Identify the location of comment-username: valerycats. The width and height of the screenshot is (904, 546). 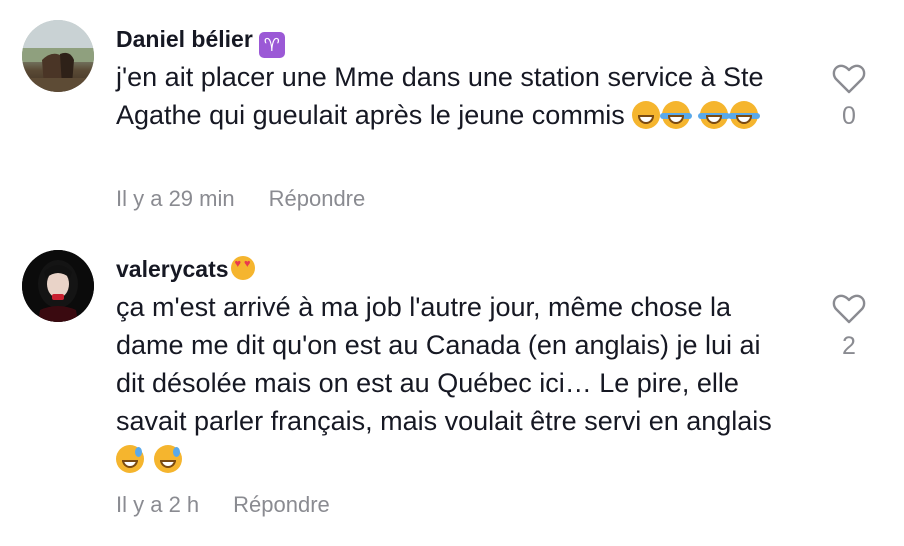
(185, 269).